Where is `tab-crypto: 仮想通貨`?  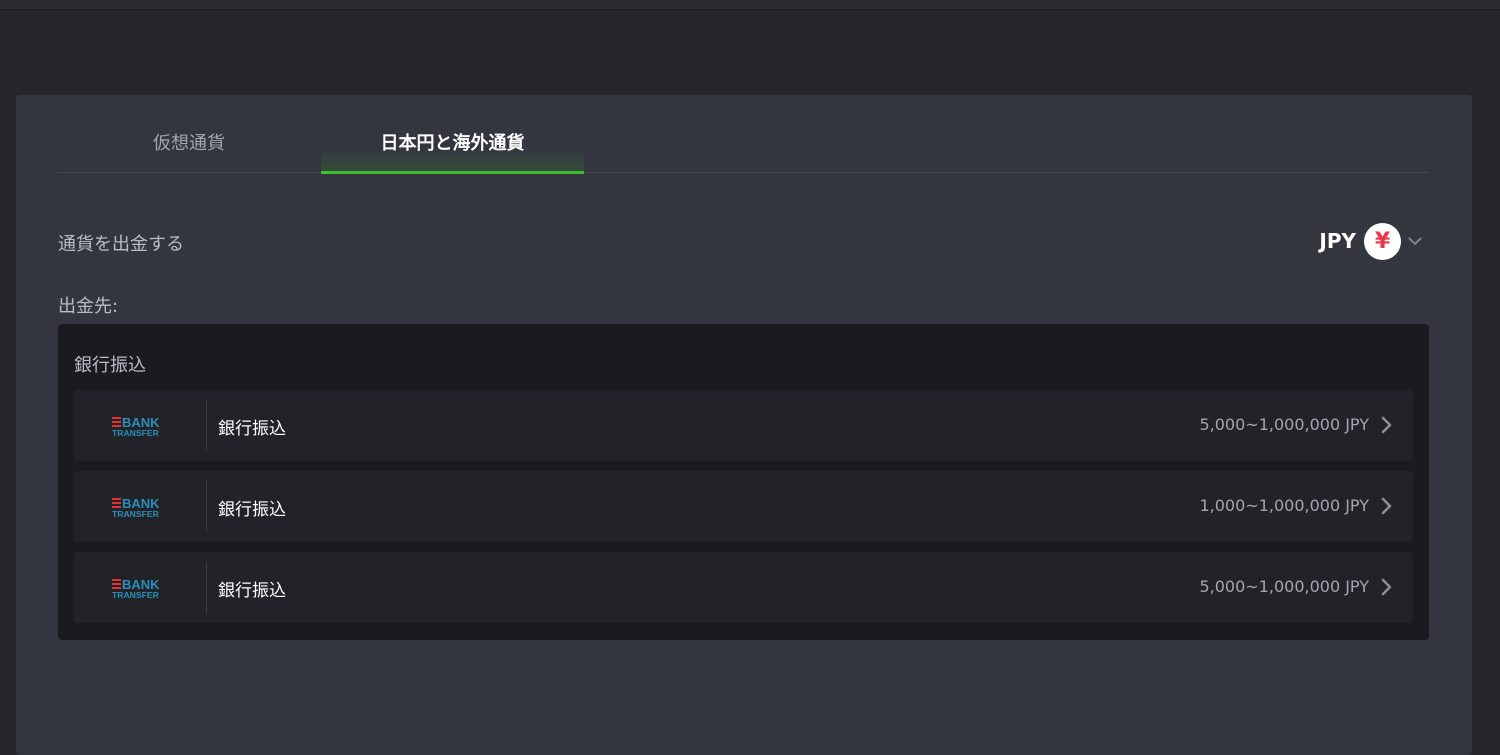 tab-crypto: 仮想通貨 is located at coordinates (189, 151).